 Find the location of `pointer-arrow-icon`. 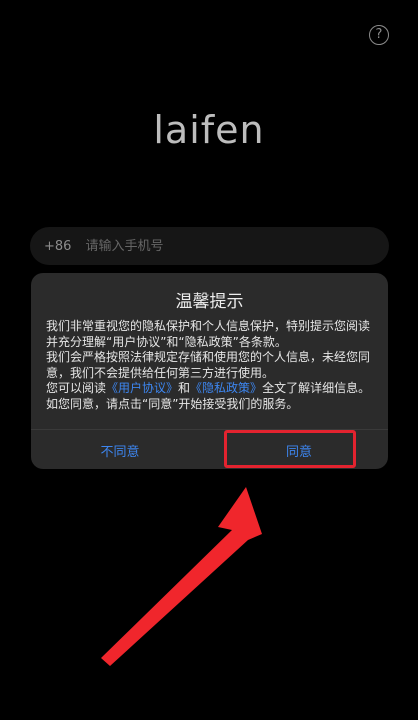

pointer-arrow-icon is located at coordinates (181, 576).